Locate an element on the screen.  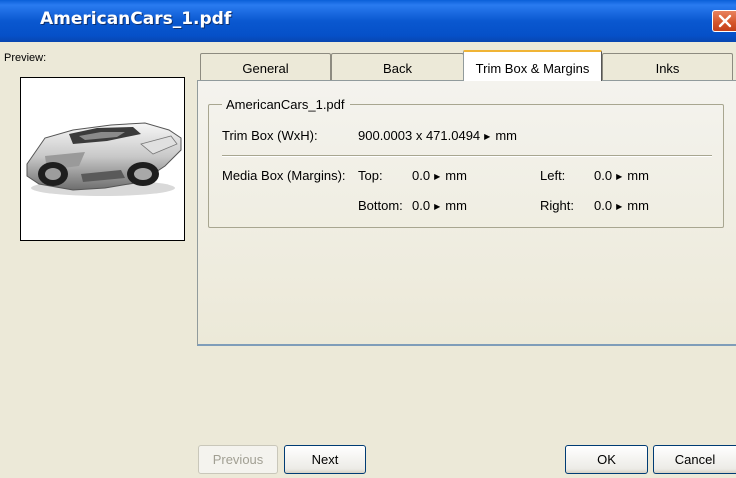
preview-thumbnail is located at coordinates (102, 159).